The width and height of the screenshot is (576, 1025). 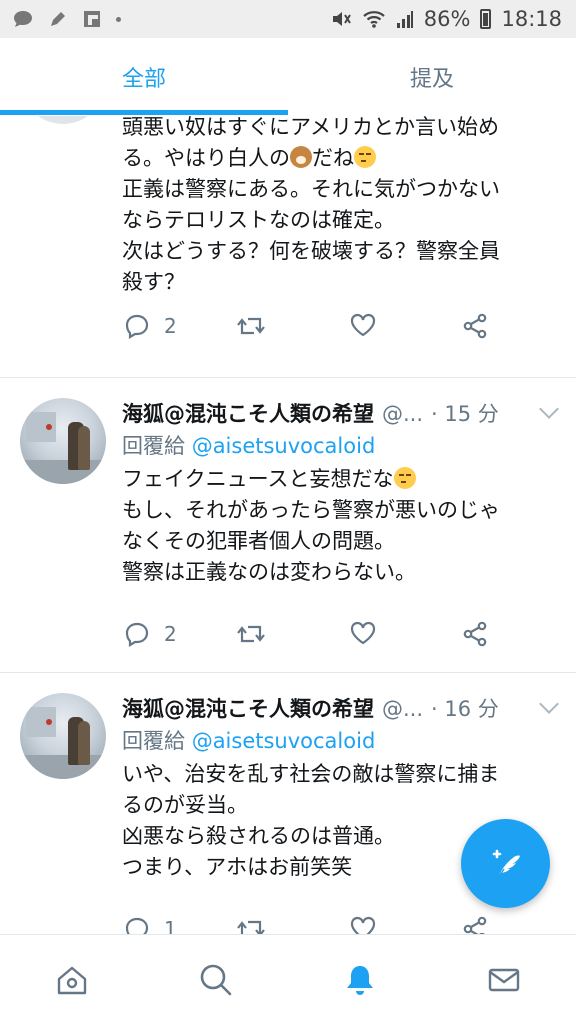 What do you see at coordinates (92, 19) in the screenshot?
I see `flipboard-notification-icon` at bounding box center [92, 19].